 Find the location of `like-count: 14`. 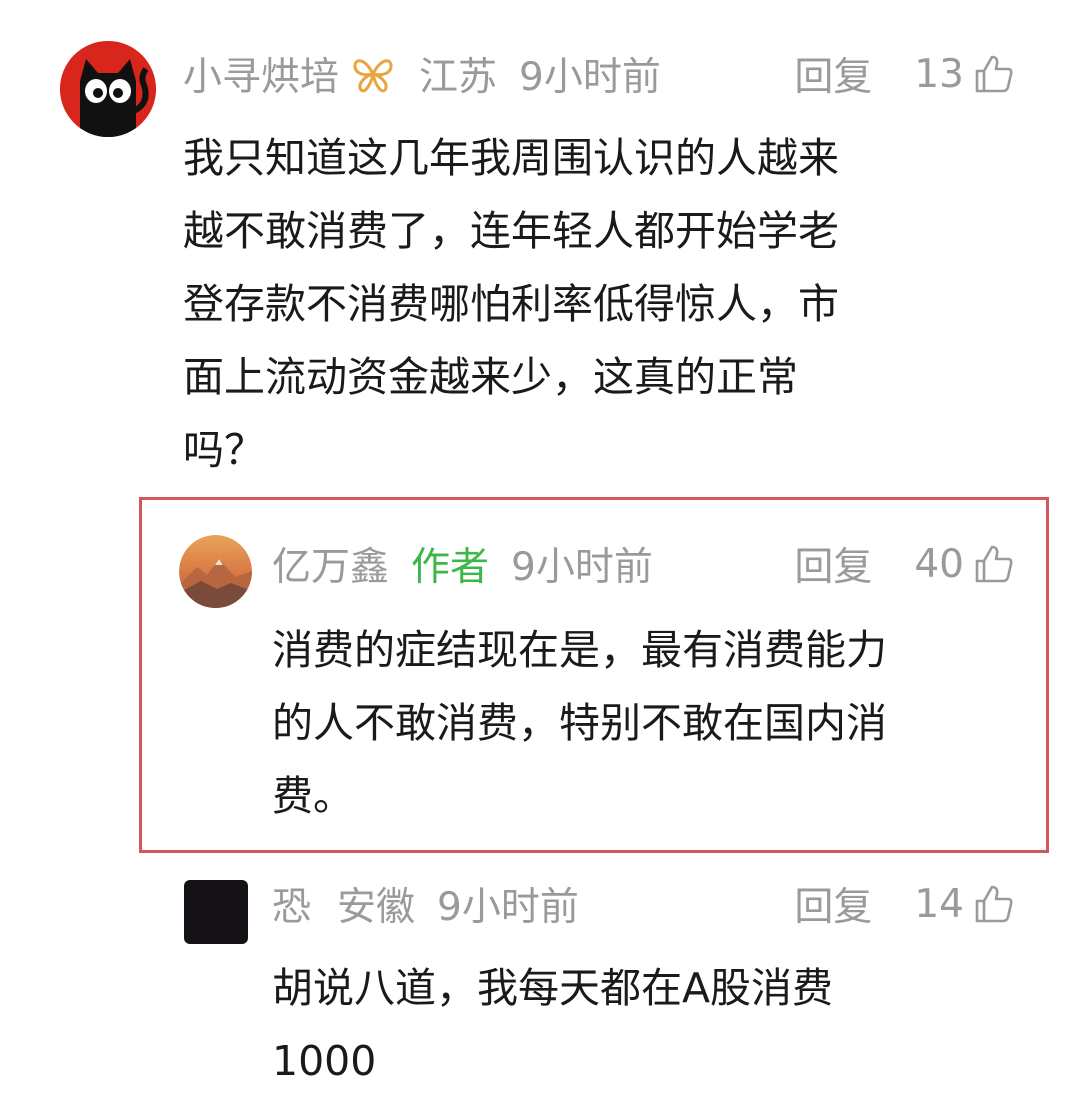

like-count: 14 is located at coordinates (939, 904).